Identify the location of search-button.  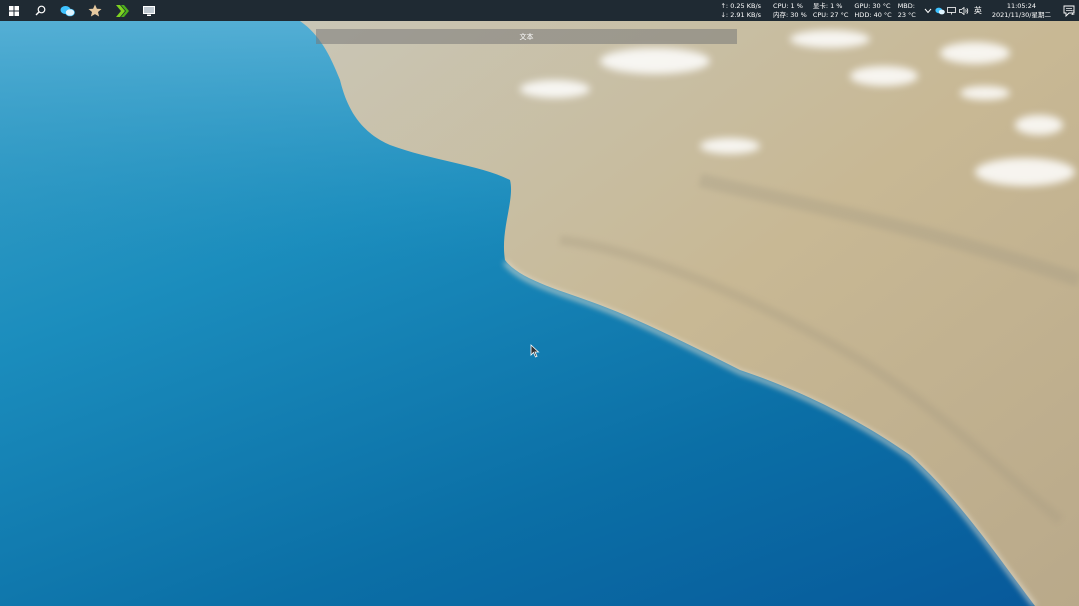
(40, 10).